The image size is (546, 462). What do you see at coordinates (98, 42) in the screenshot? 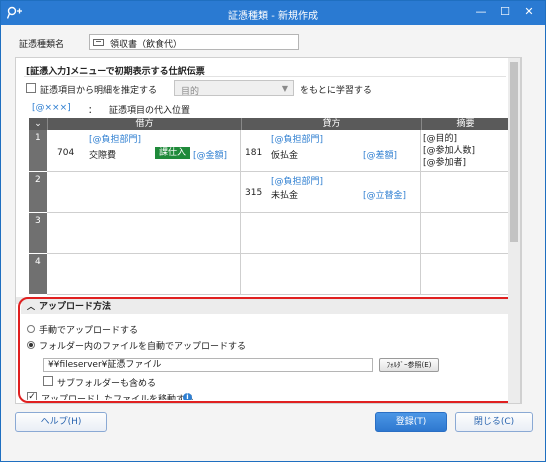
I see `id-card-icon` at bounding box center [98, 42].